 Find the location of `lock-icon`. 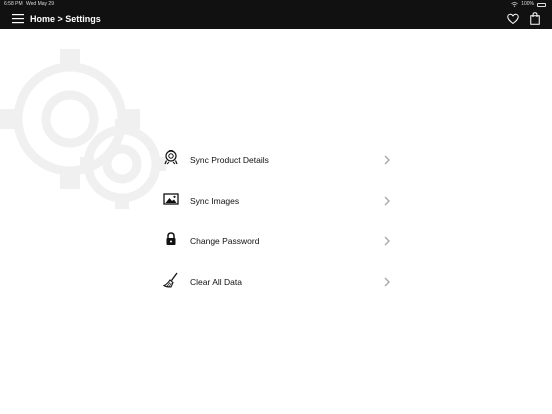

lock-icon is located at coordinates (171, 238).